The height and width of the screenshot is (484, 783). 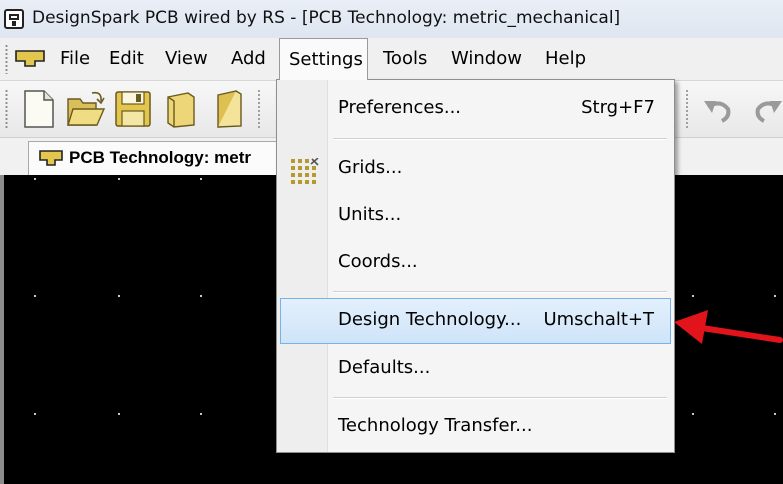 What do you see at coordinates (405, 59) in the screenshot?
I see `menu-tools: Tools` at bounding box center [405, 59].